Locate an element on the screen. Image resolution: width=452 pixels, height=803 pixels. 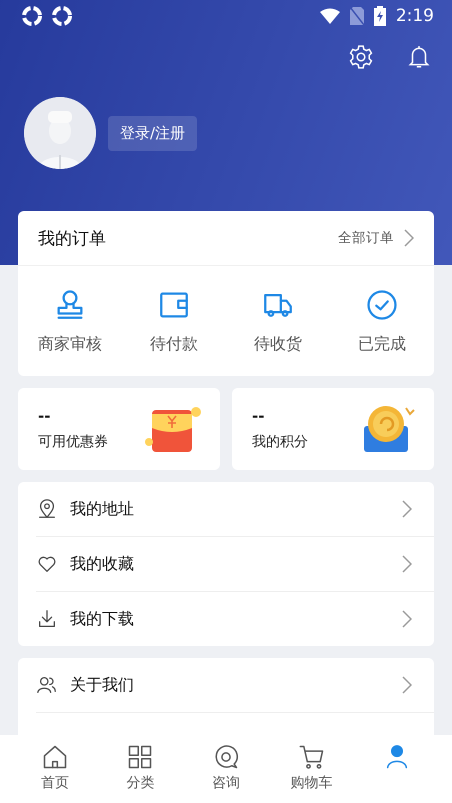
order-status-item: 待收货 is located at coordinates (278, 321).